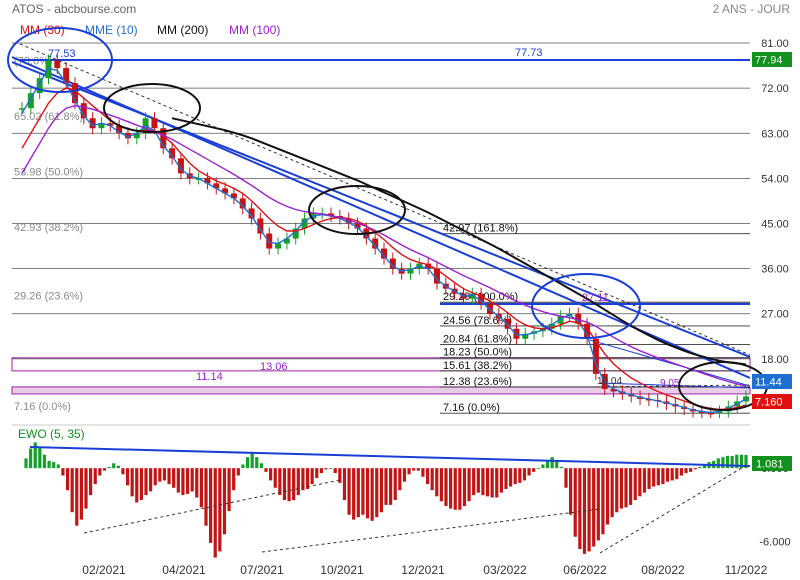  I want to click on fib-right-label: 20.84 (61.8%), so click(477, 340).